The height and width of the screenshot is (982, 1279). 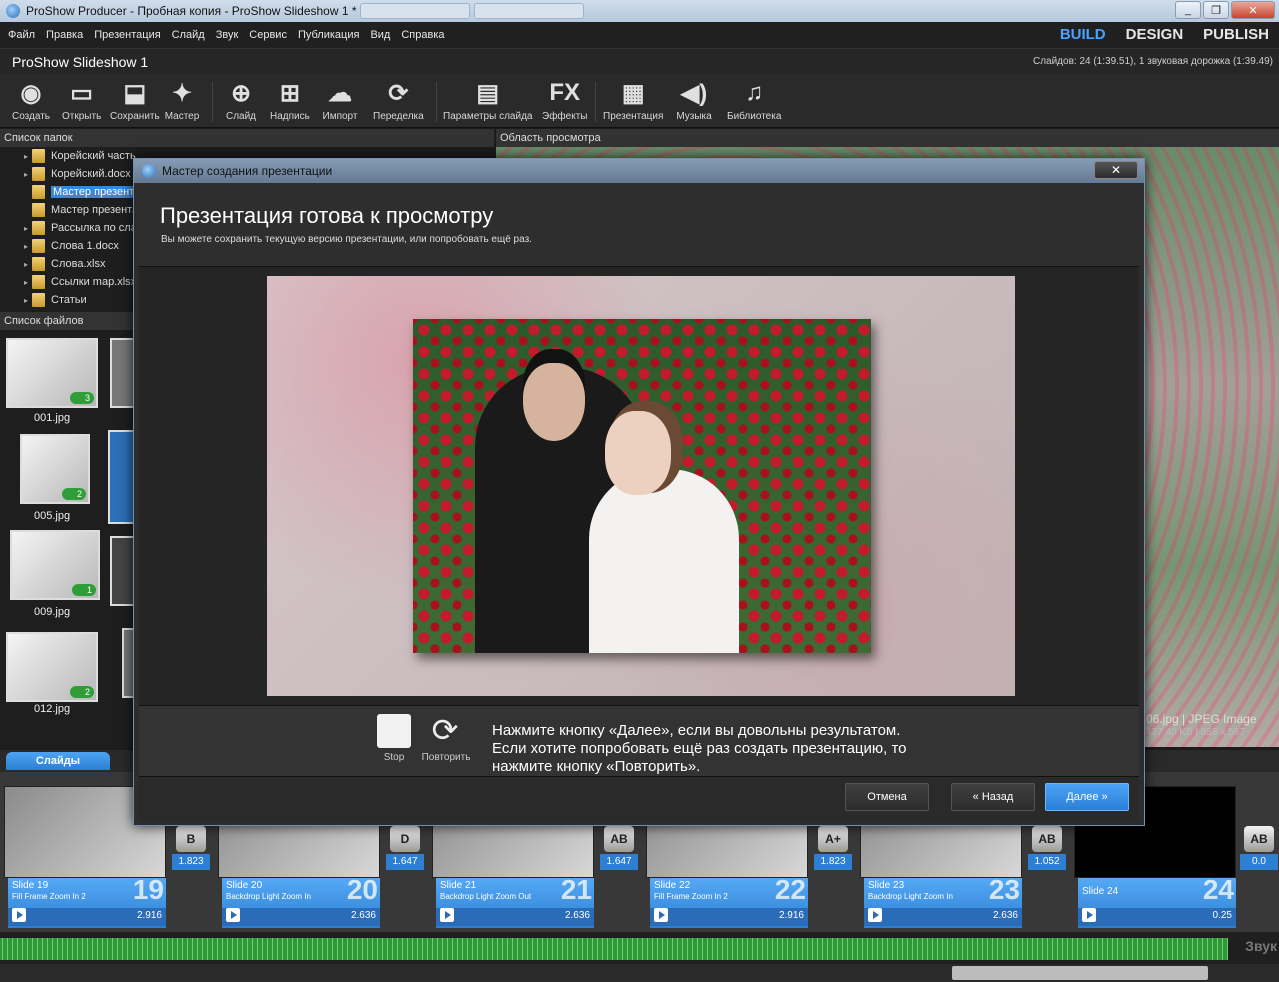 I want to click on menu-slide: Слайд, so click(x=188, y=35).